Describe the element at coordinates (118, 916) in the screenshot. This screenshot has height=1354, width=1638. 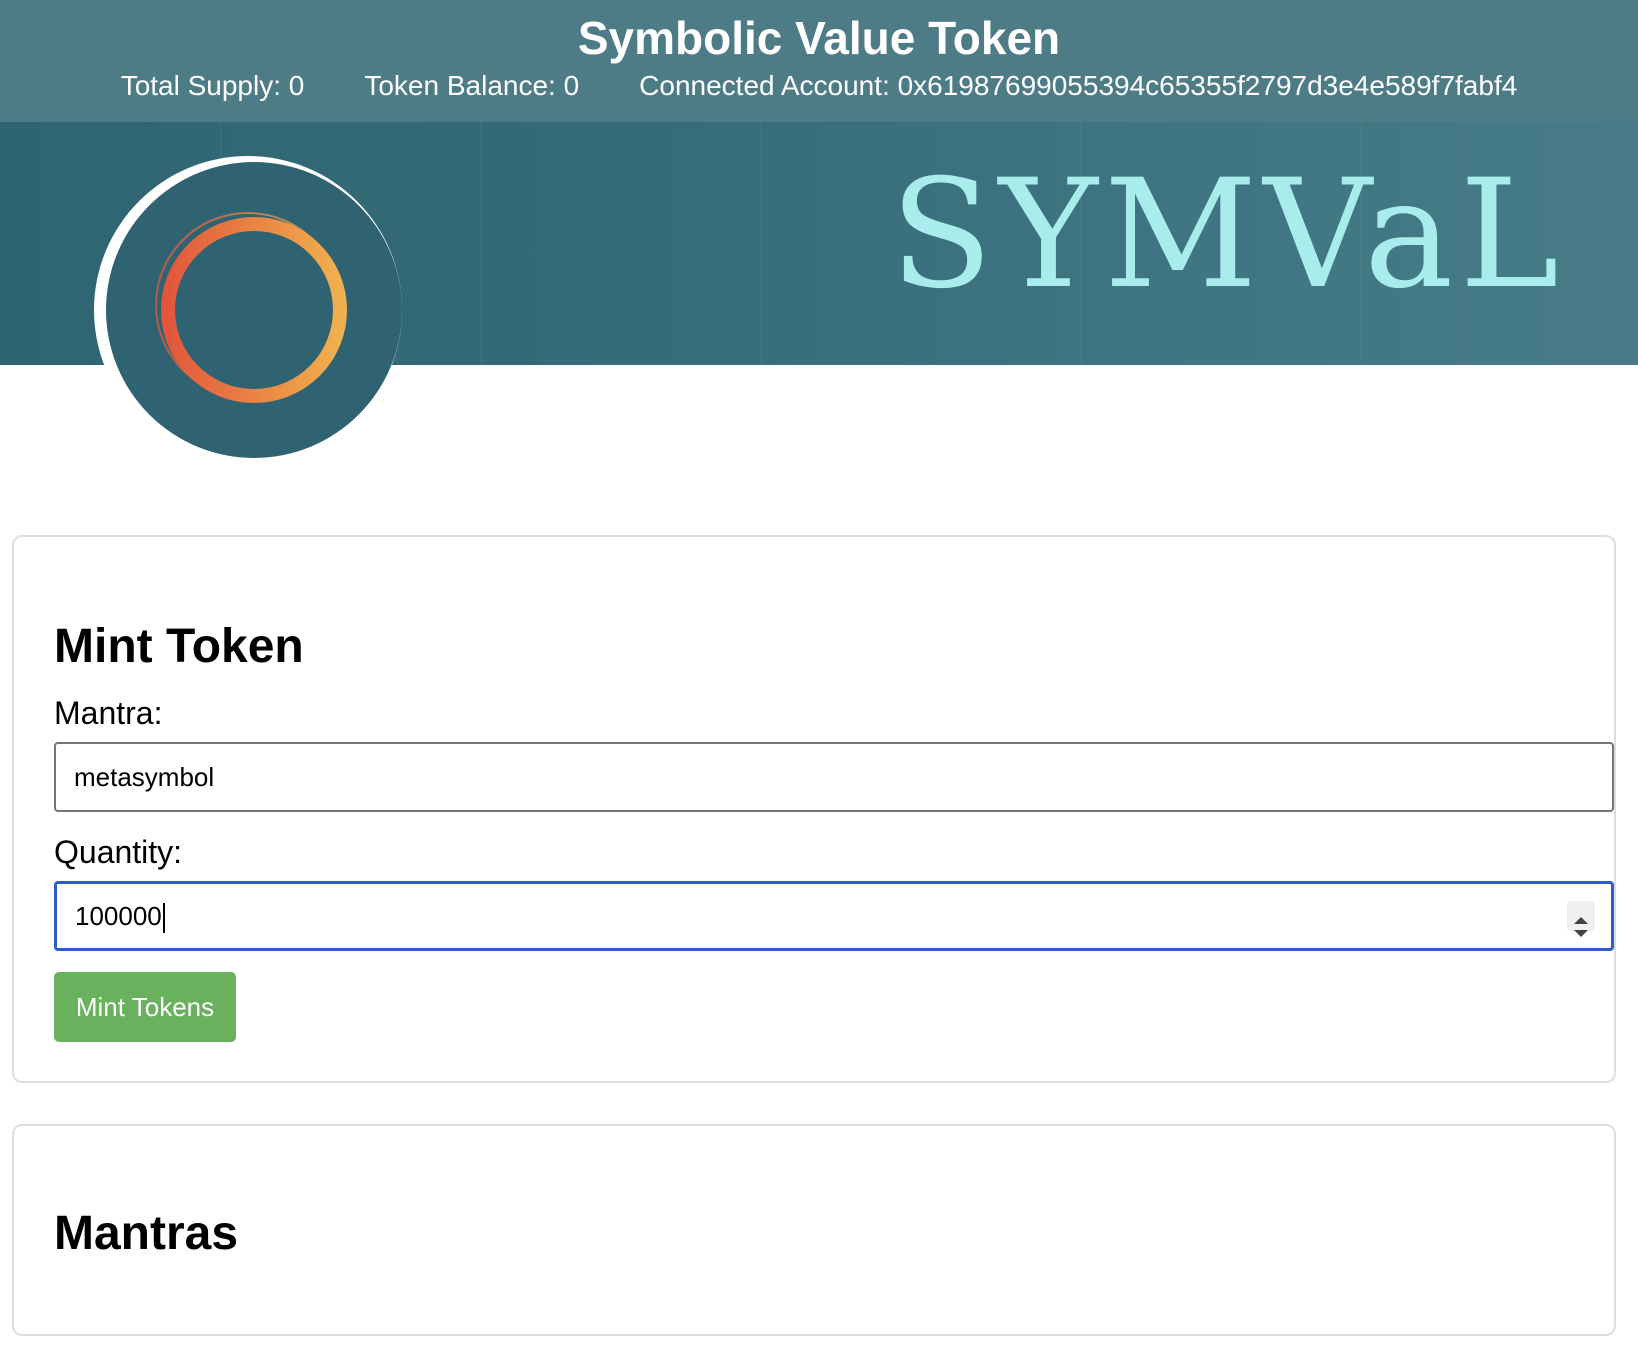
I see `quantity-input-value: 100000` at that location.